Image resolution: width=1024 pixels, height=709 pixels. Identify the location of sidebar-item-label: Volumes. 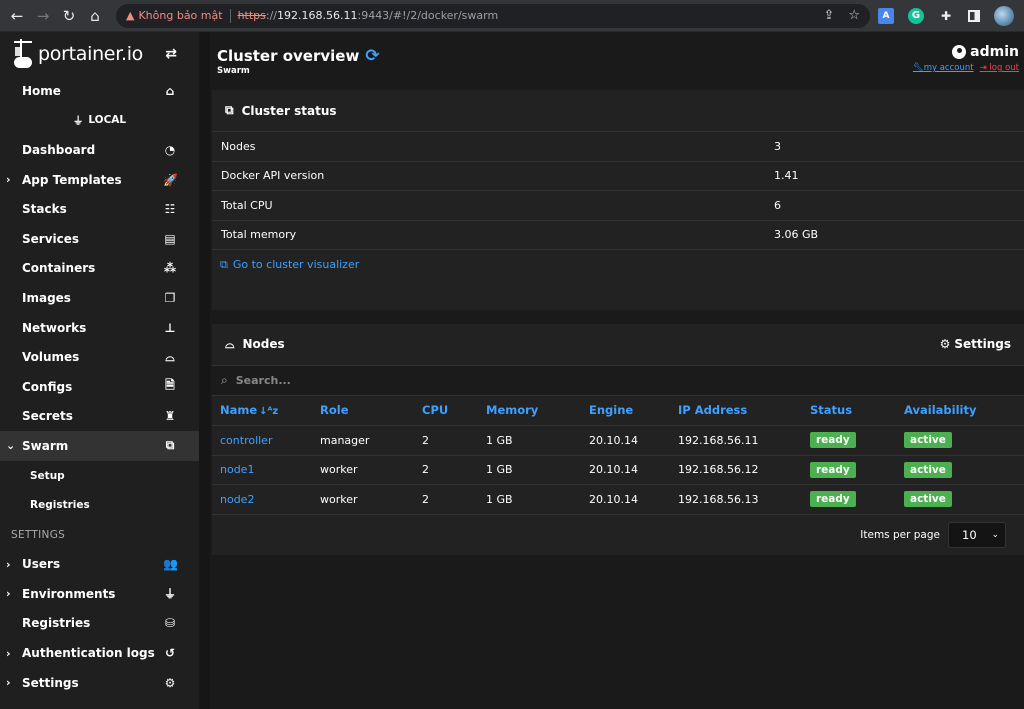
(51, 357).